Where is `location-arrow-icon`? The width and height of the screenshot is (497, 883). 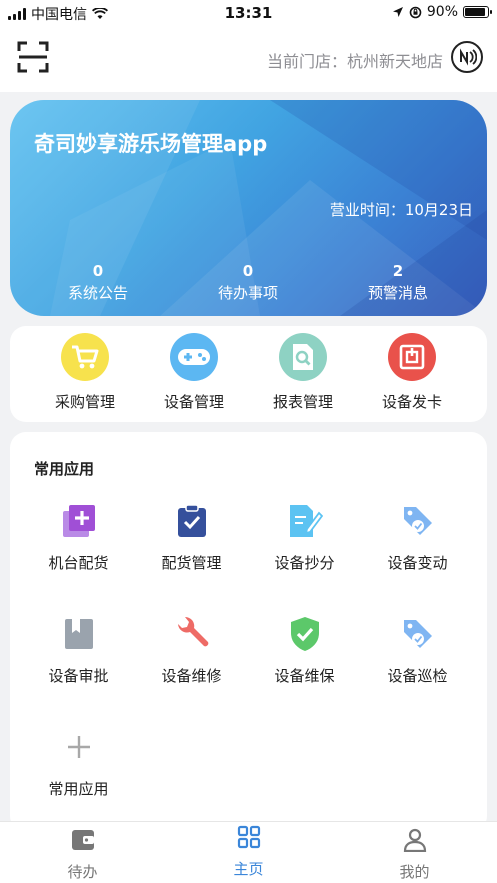
location-arrow-icon is located at coordinates (397, 12).